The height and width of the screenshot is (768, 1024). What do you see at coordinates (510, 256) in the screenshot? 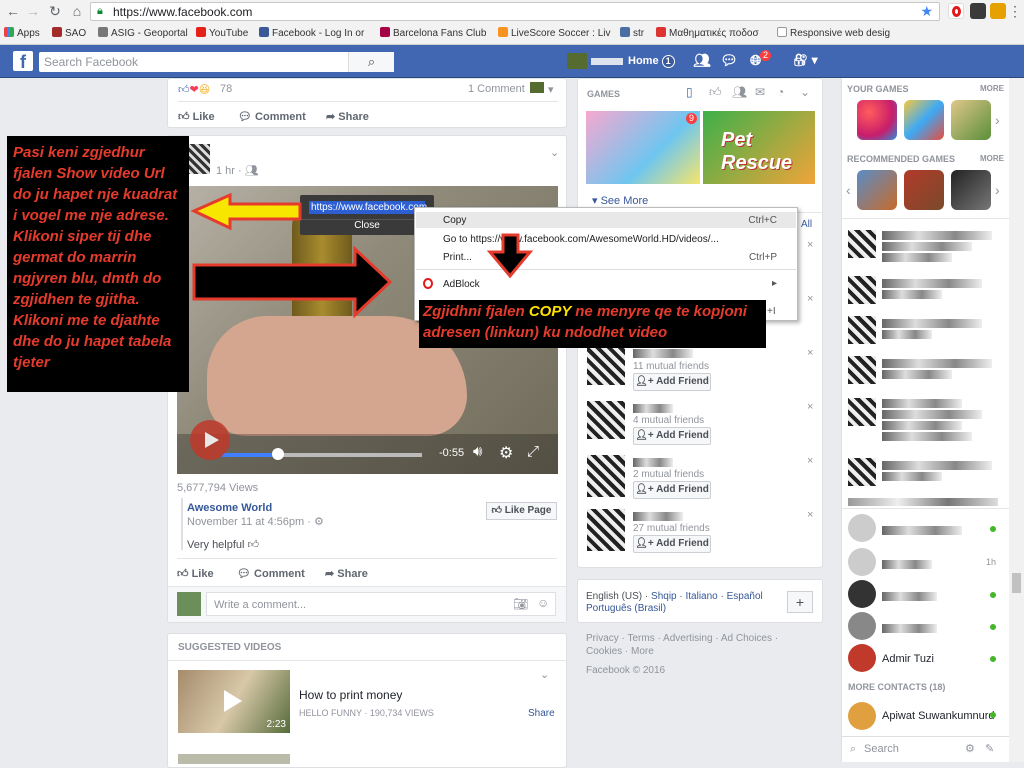
I see `black-arrow-down-icon` at bounding box center [510, 256].